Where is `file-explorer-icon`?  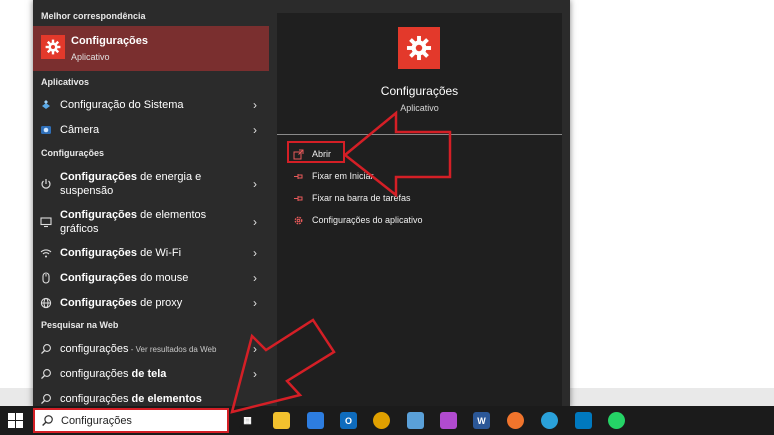
file-explorer-icon is located at coordinates (281, 420).